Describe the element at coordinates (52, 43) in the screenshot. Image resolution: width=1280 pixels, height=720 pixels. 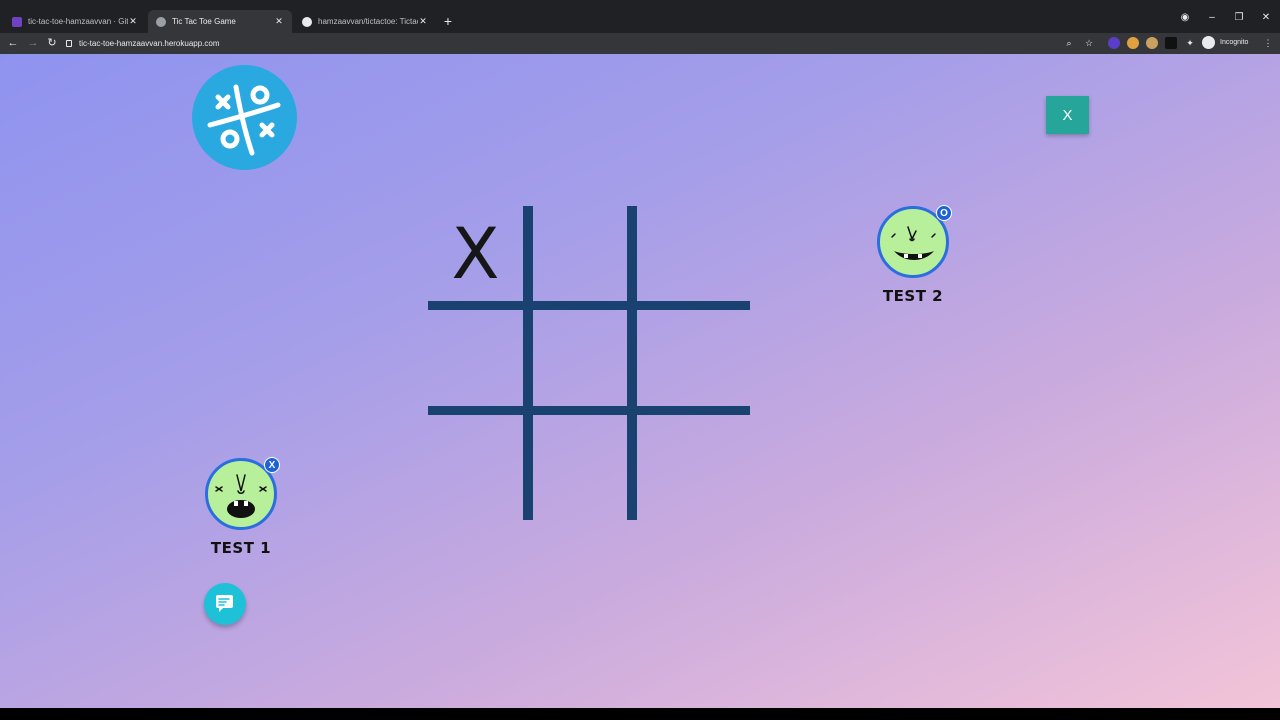
I see `reload-icon: ↻` at that location.